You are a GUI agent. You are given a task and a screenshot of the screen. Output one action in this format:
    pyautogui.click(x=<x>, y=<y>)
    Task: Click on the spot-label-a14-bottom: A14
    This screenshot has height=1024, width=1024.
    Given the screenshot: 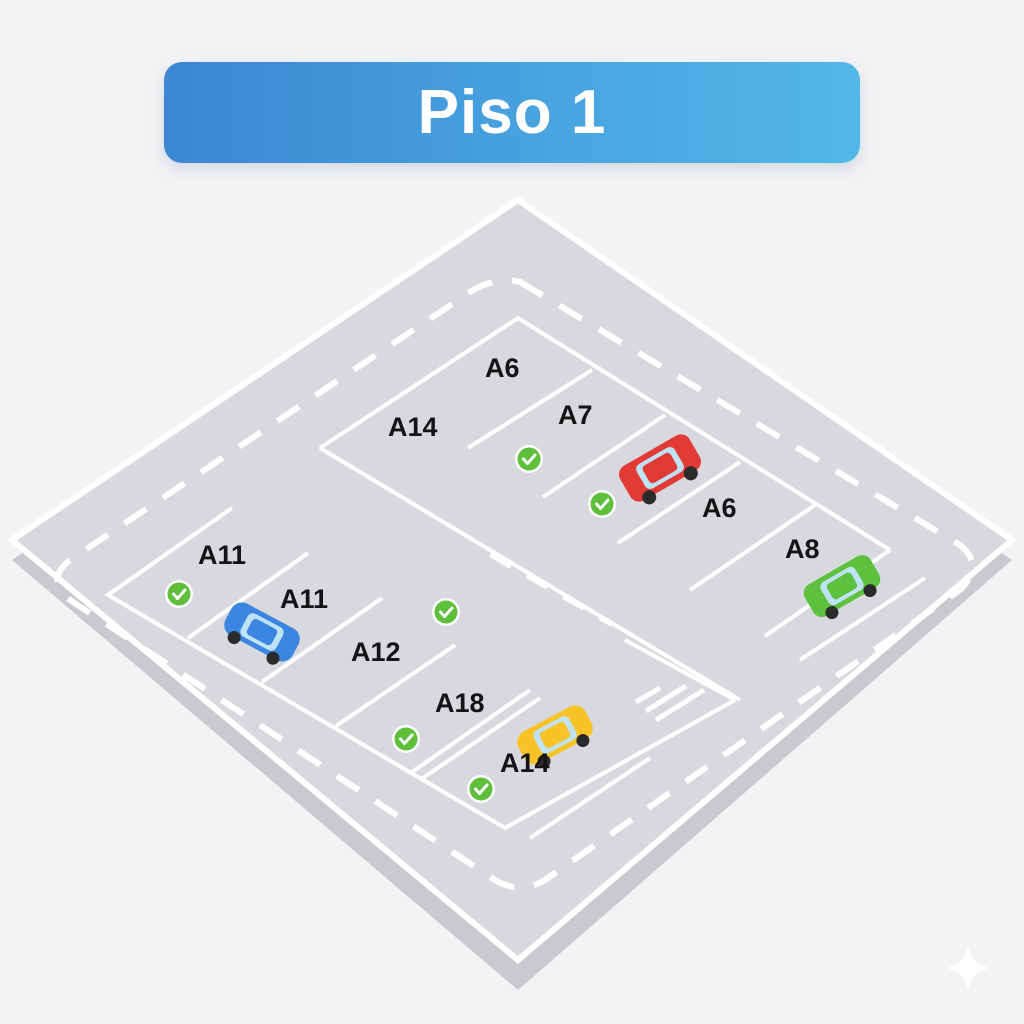 What is the action you would take?
    pyautogui.click(x=525, y=763)
    